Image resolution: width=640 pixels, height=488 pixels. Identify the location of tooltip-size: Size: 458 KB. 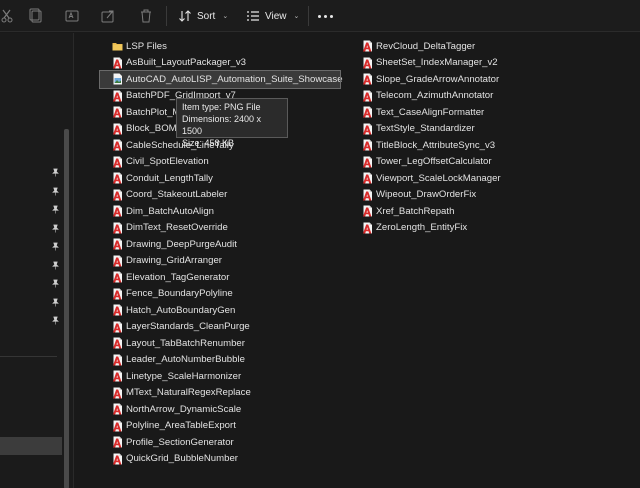
(208, 143).